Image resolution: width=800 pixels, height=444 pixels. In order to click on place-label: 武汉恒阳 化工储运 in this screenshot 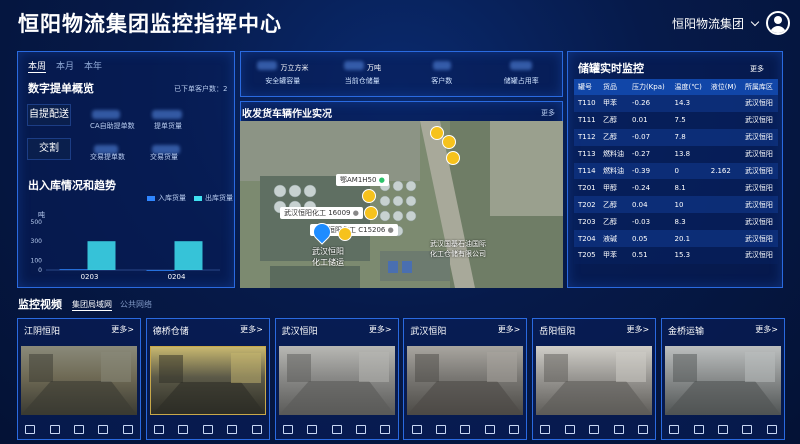, I will do `click(328, 257)`.